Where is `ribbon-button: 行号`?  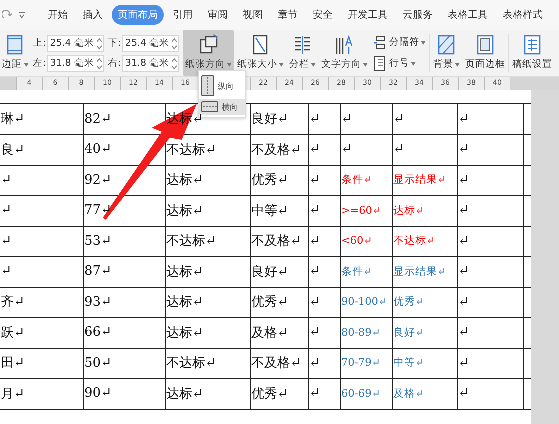
ribbon-button: 行号 is located at coordinates (399, 64).